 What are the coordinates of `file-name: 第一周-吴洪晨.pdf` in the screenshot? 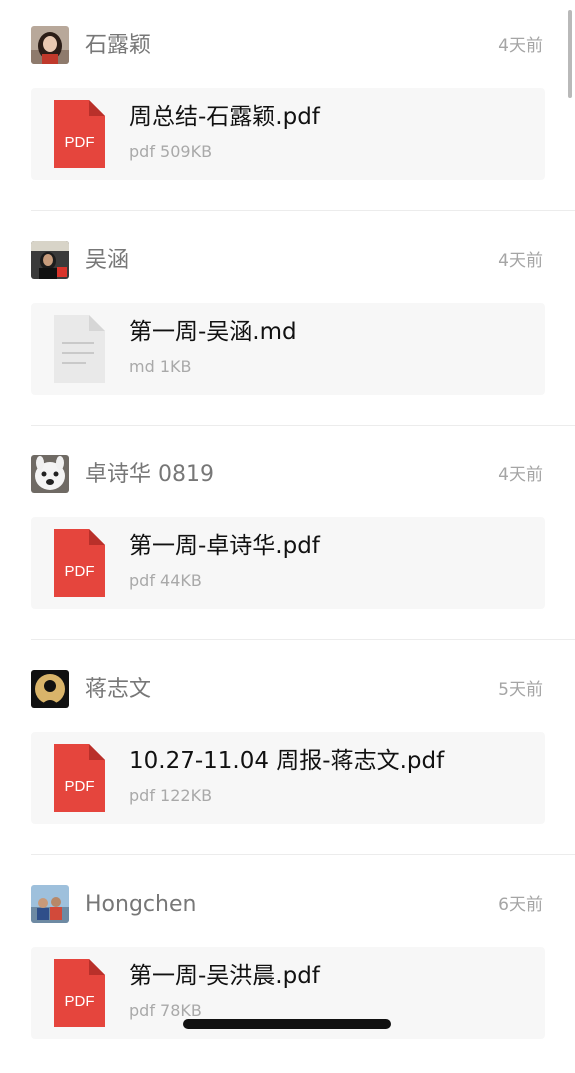 It's located at (224, 976).